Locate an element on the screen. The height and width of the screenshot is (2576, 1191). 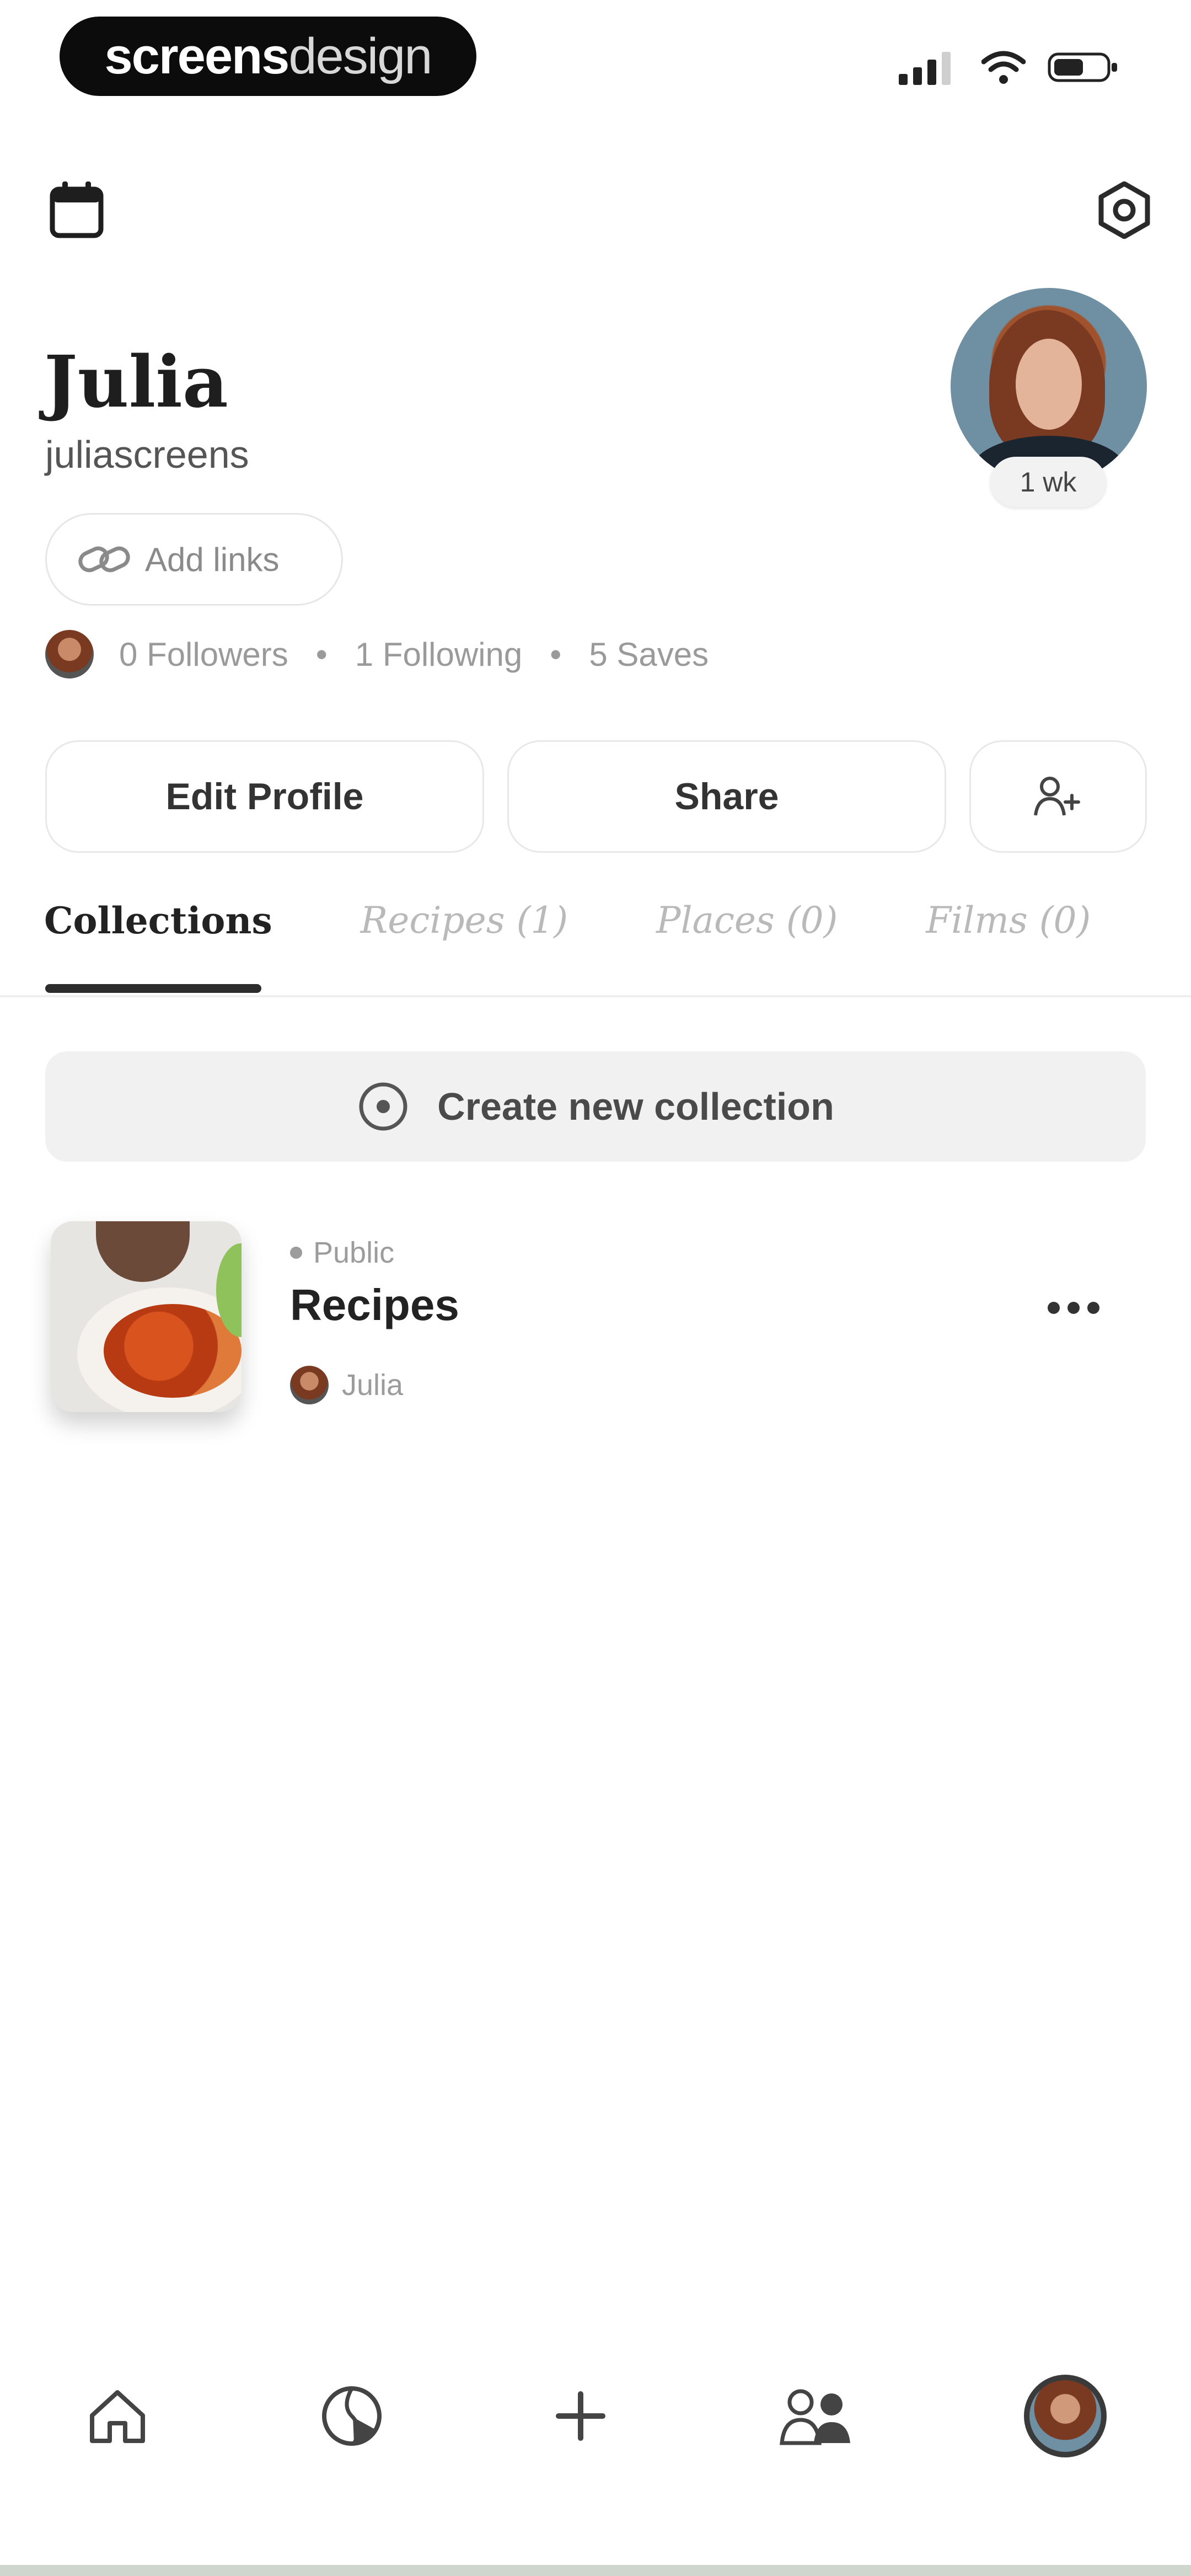
create-collection-button: Create new collection is located at coordinates (595, 1106).